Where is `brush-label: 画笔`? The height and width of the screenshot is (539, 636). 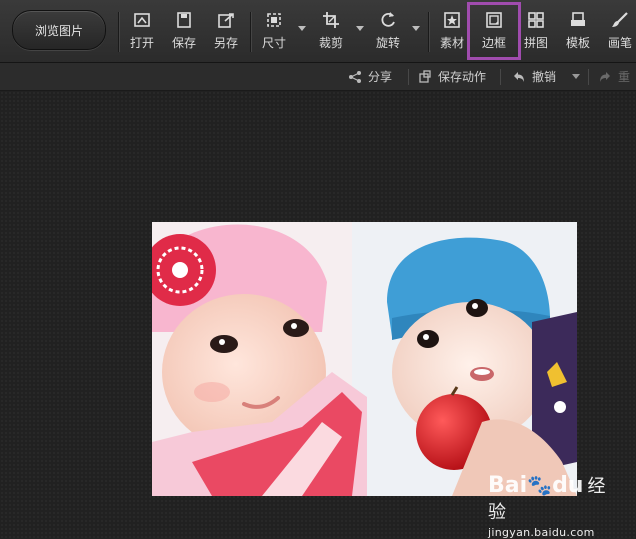
brush-label: 画笔 is located at coordinates (619, 43).